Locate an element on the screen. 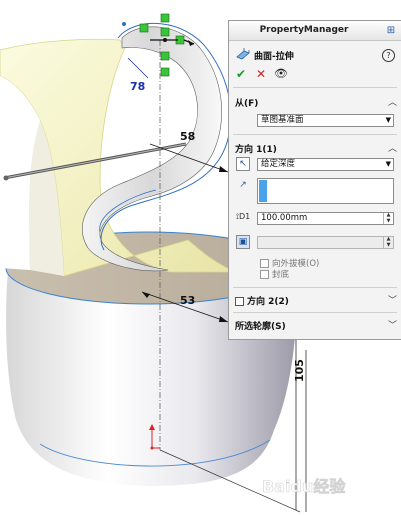  direction2-section-header: 方向 2(2) ﹀ is located at coordinates (315, 300).